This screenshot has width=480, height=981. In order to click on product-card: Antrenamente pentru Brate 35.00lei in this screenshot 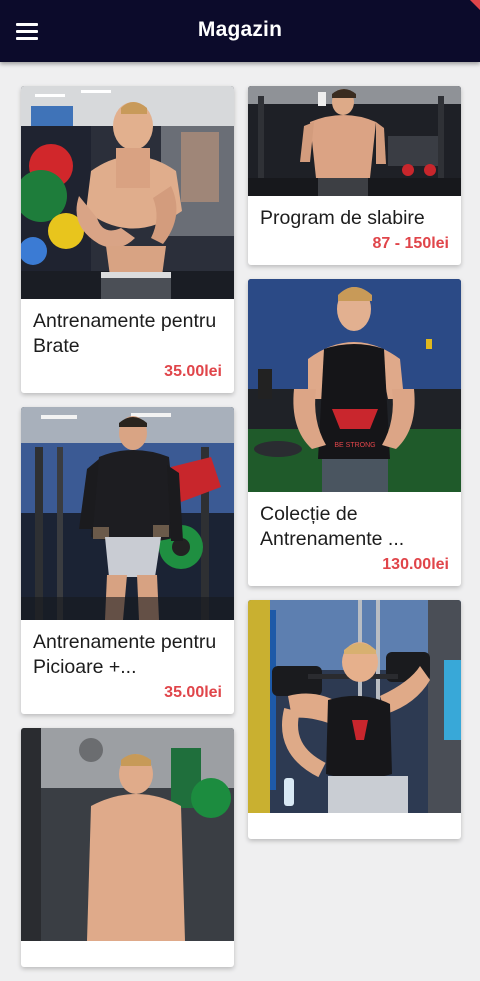, I will do `click(127, 239)`.